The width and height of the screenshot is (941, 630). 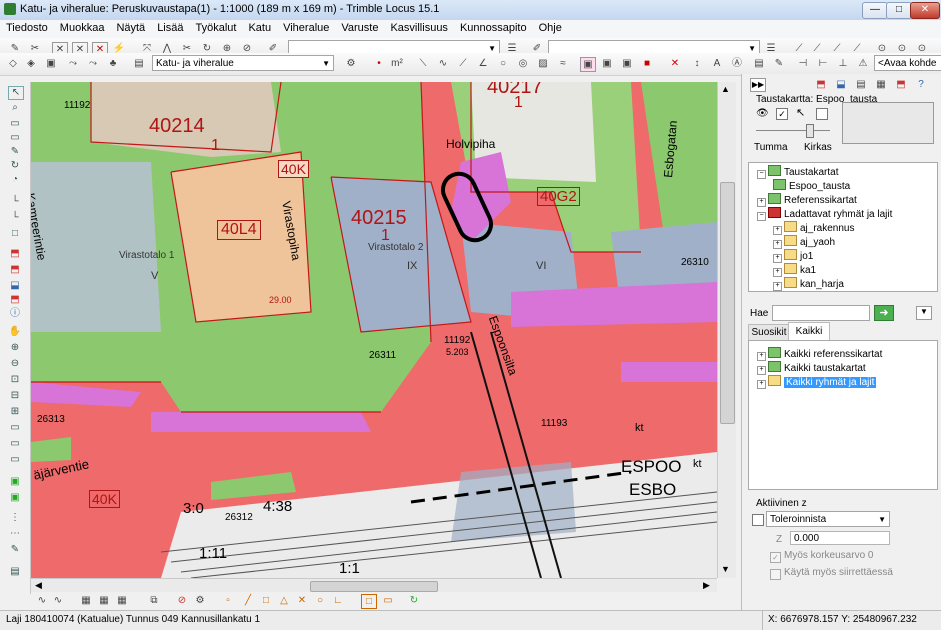 What do you see at coordinates (921, 84) in the screenshot?
I see `help-icon: ?` at bounding box center [921, 84].